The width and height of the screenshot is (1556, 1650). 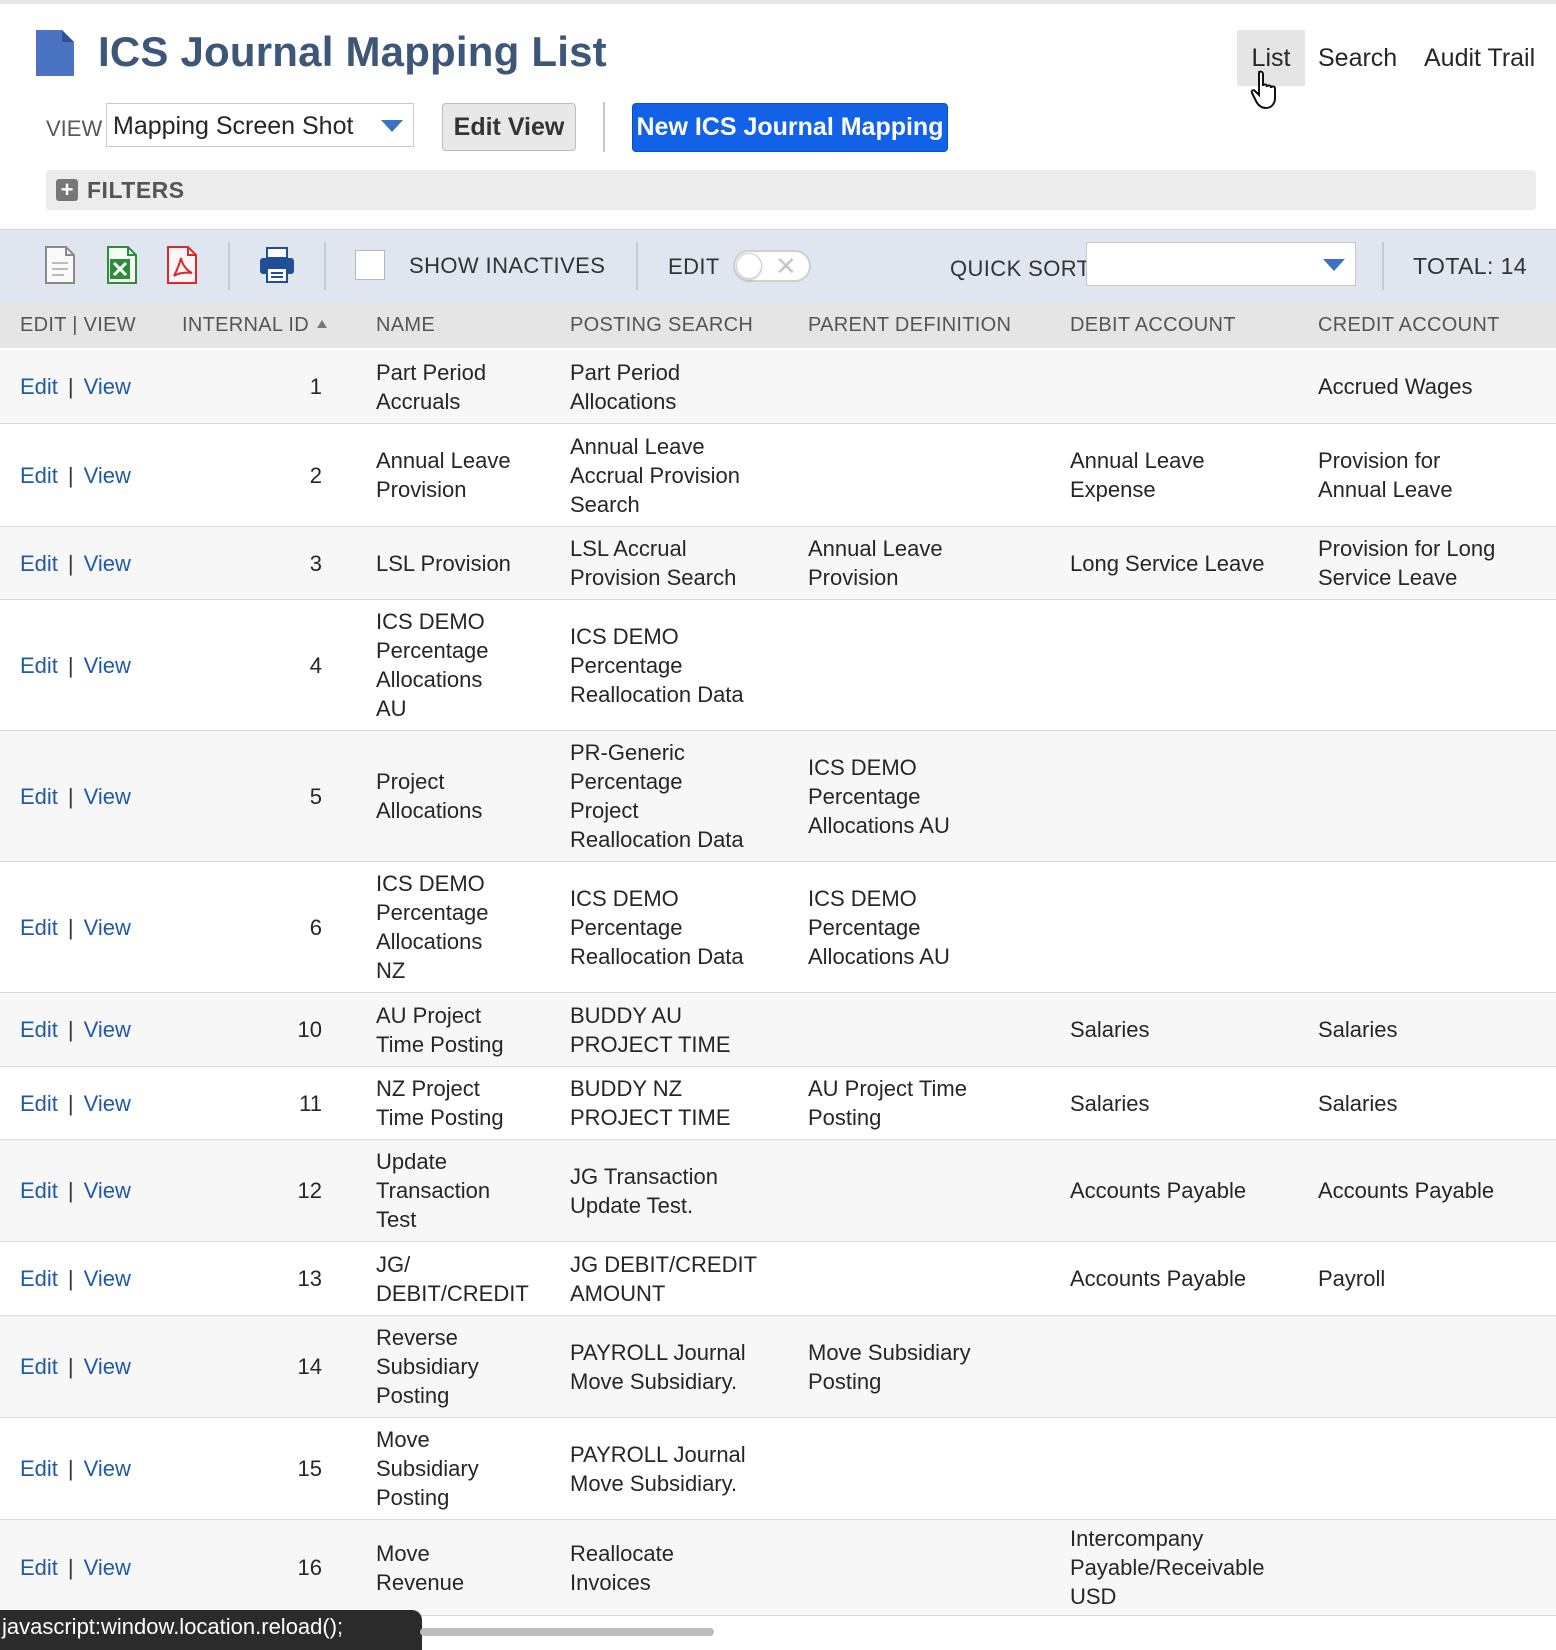 What do you see at coordinates (694, 266) in the screenshot?
I see `edit-toggle-label: EDIT` at bounding box center [694, 266].